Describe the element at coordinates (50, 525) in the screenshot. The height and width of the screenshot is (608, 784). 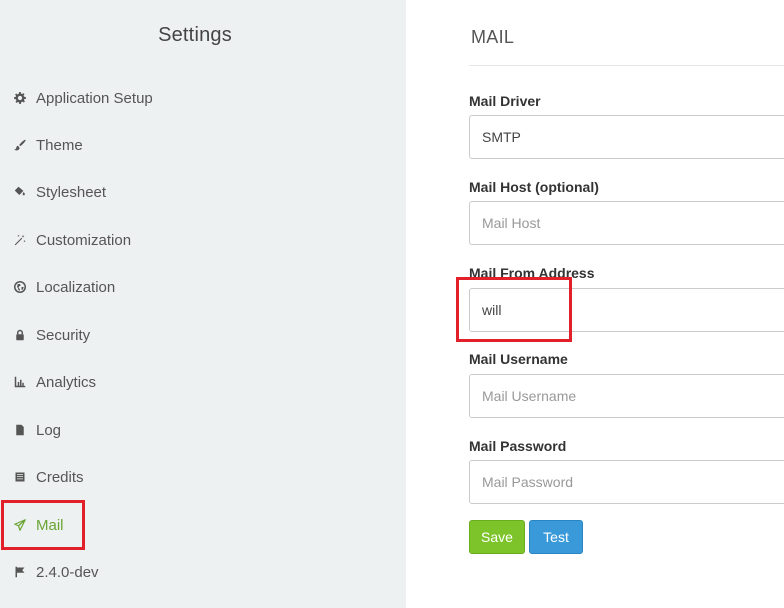
I see `sidebar-item-label: Mail` at that location.